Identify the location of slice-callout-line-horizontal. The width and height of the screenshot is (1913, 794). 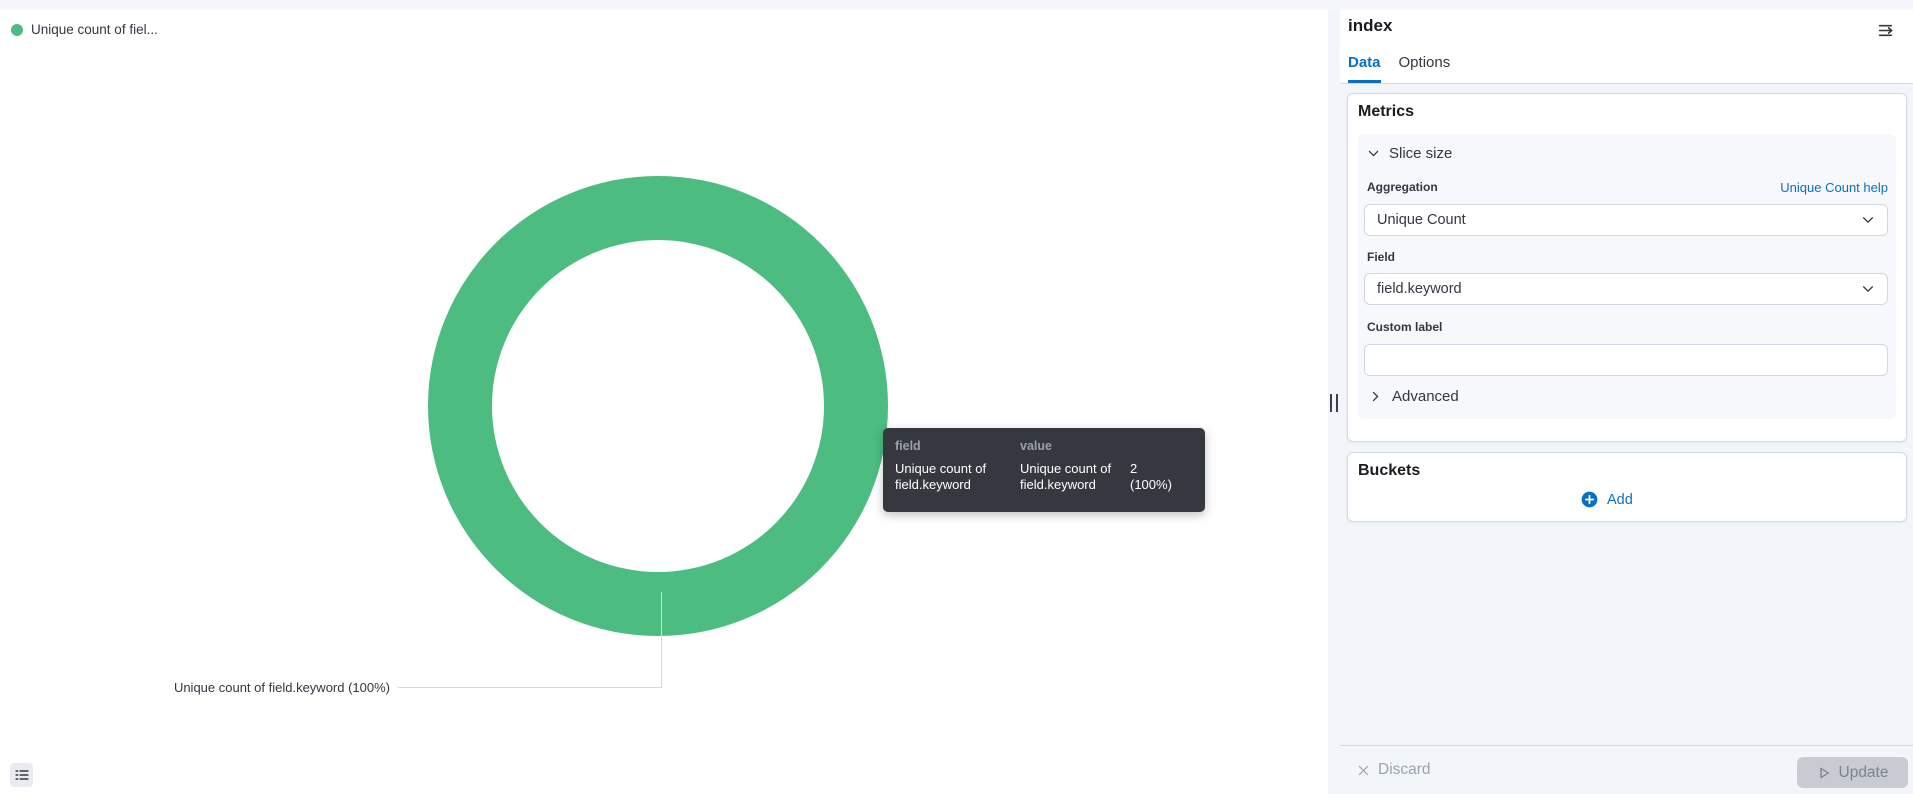
(530, 687).